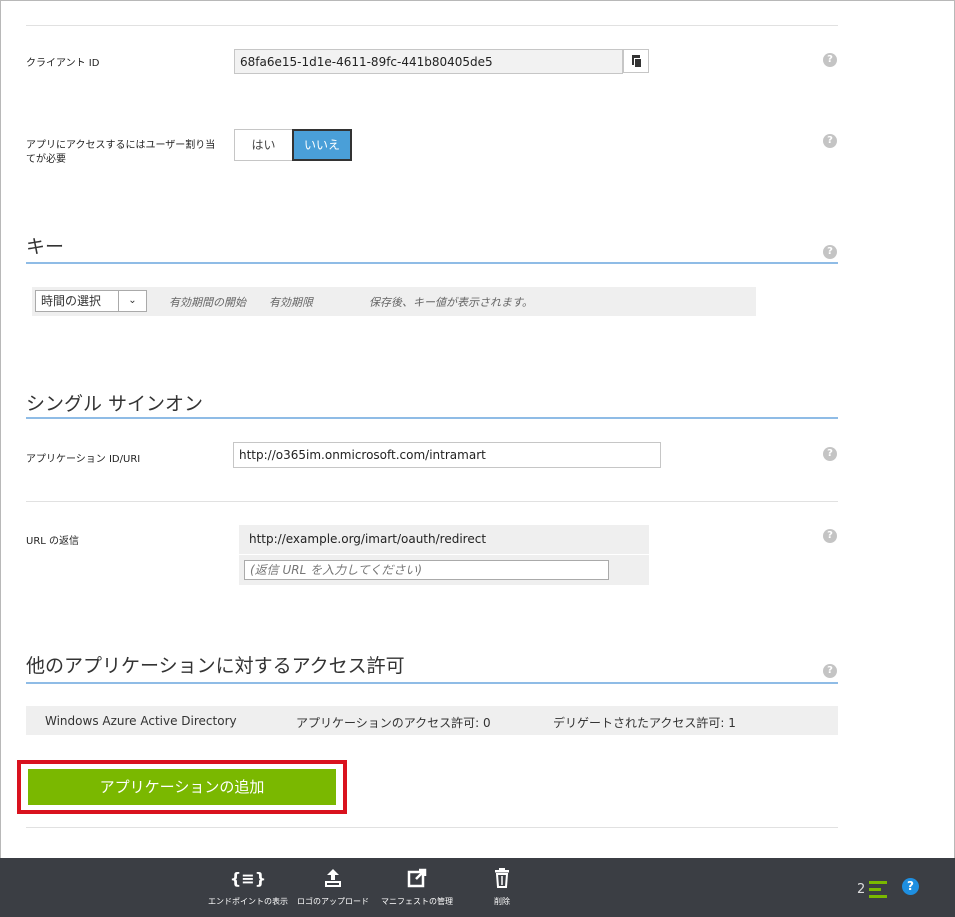  I want to click on delegated-permissions-count: デリゲートされたアクセス許可: 1, so click(644, 723).